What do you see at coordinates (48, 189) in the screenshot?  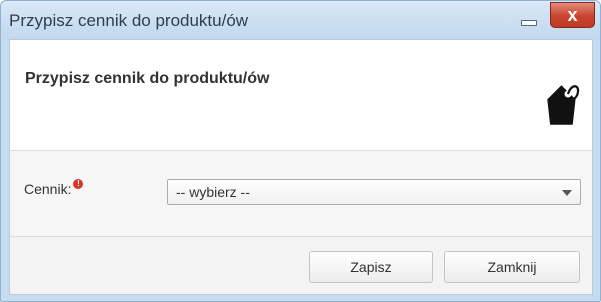 I see `pricelist-label-text: Cennik:` at bounding box center [48, 189].